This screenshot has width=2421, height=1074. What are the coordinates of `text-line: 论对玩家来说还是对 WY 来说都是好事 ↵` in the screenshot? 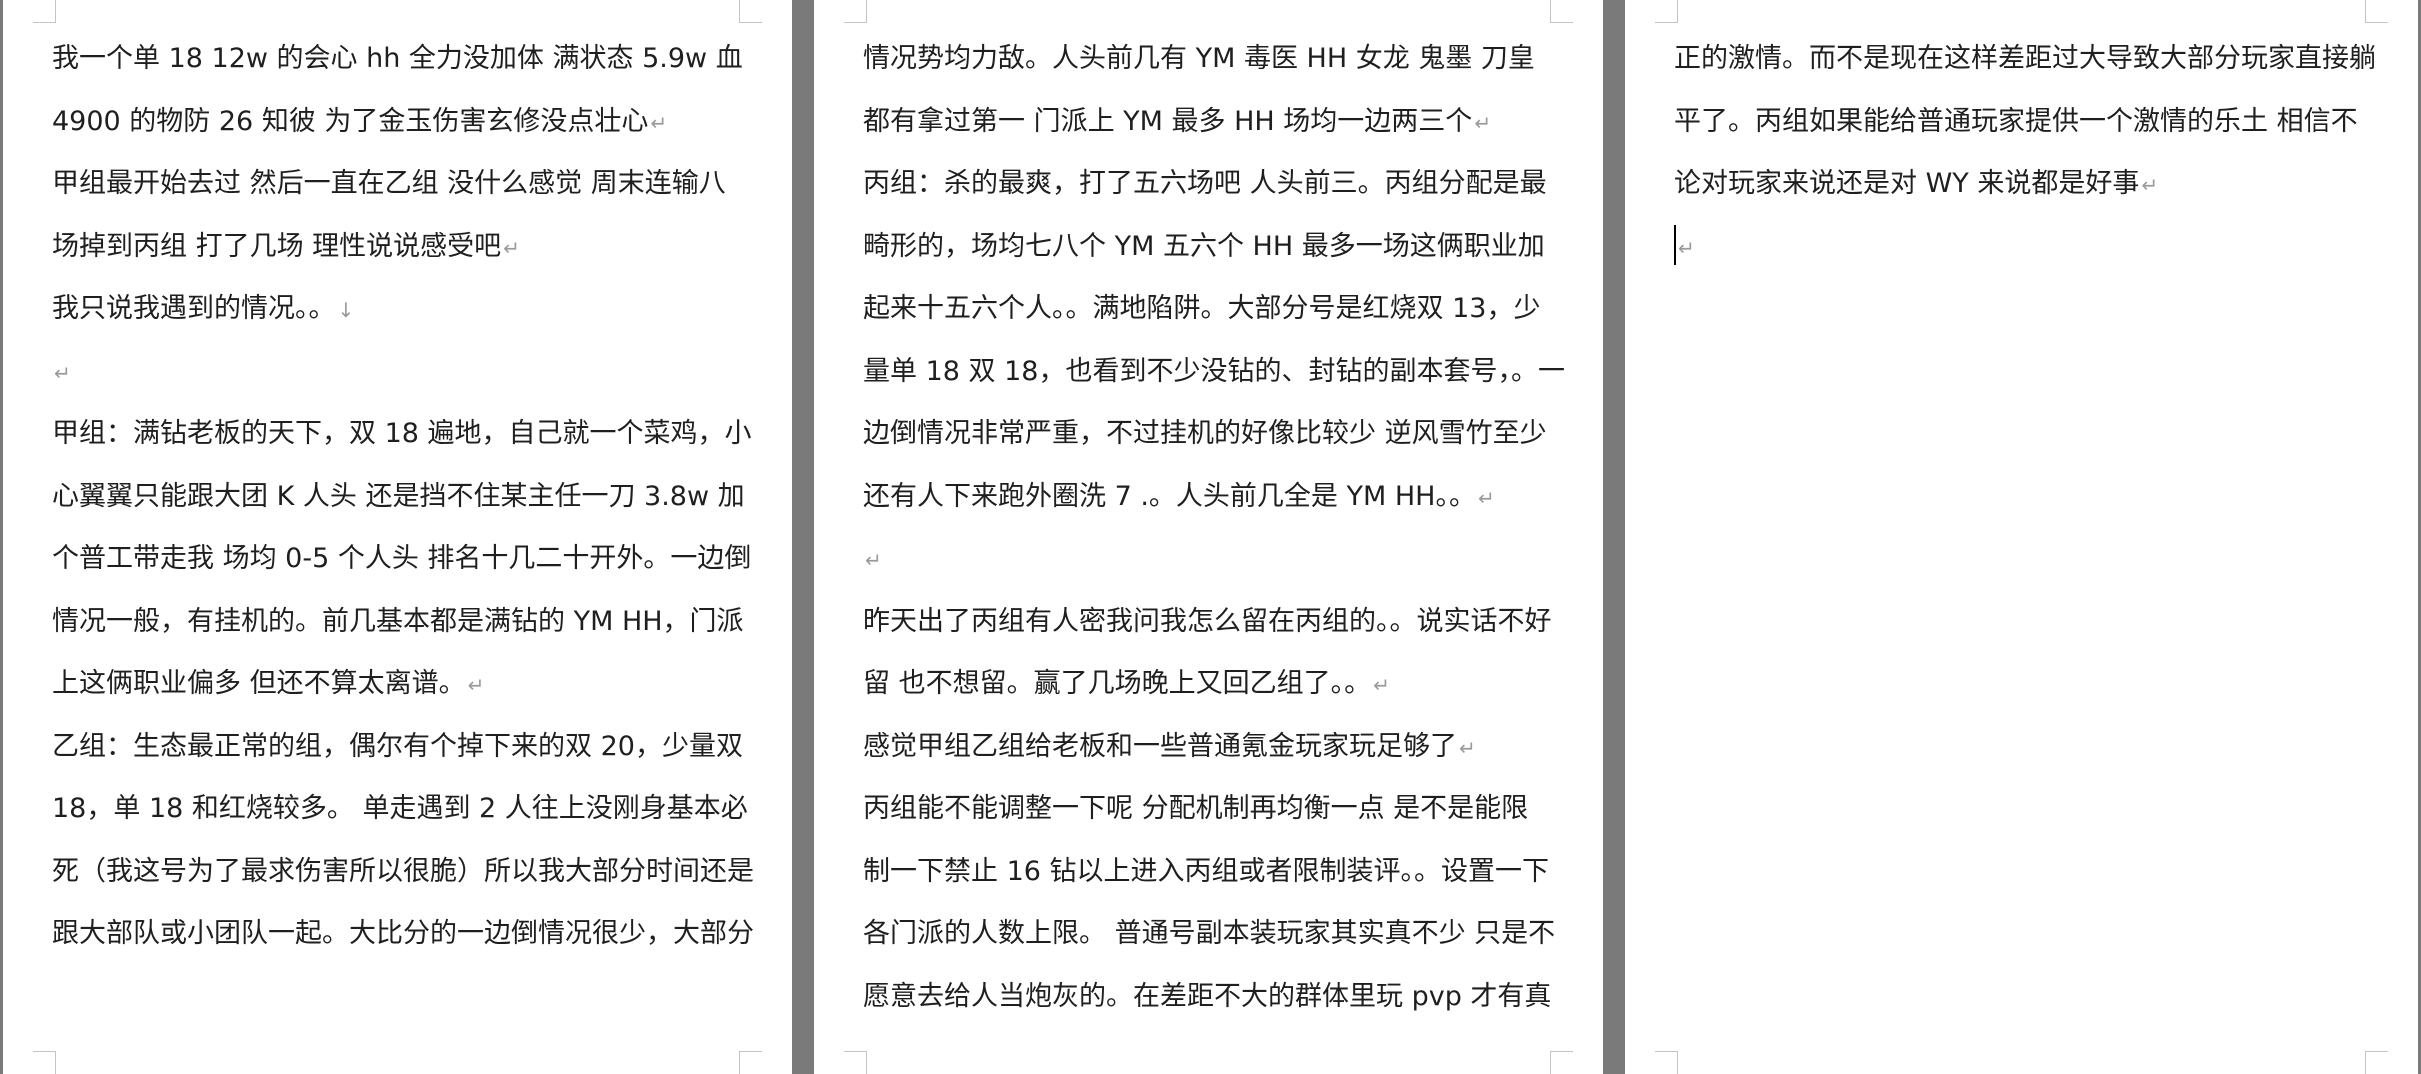 It's located at (2024, 184).